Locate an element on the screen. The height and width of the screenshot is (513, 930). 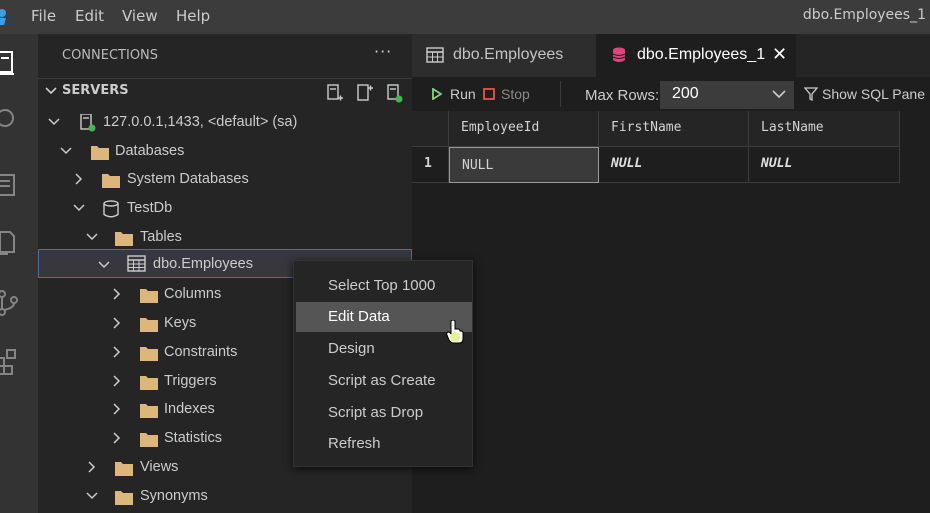
column-header: LastName is located at coordinates (824, 129).